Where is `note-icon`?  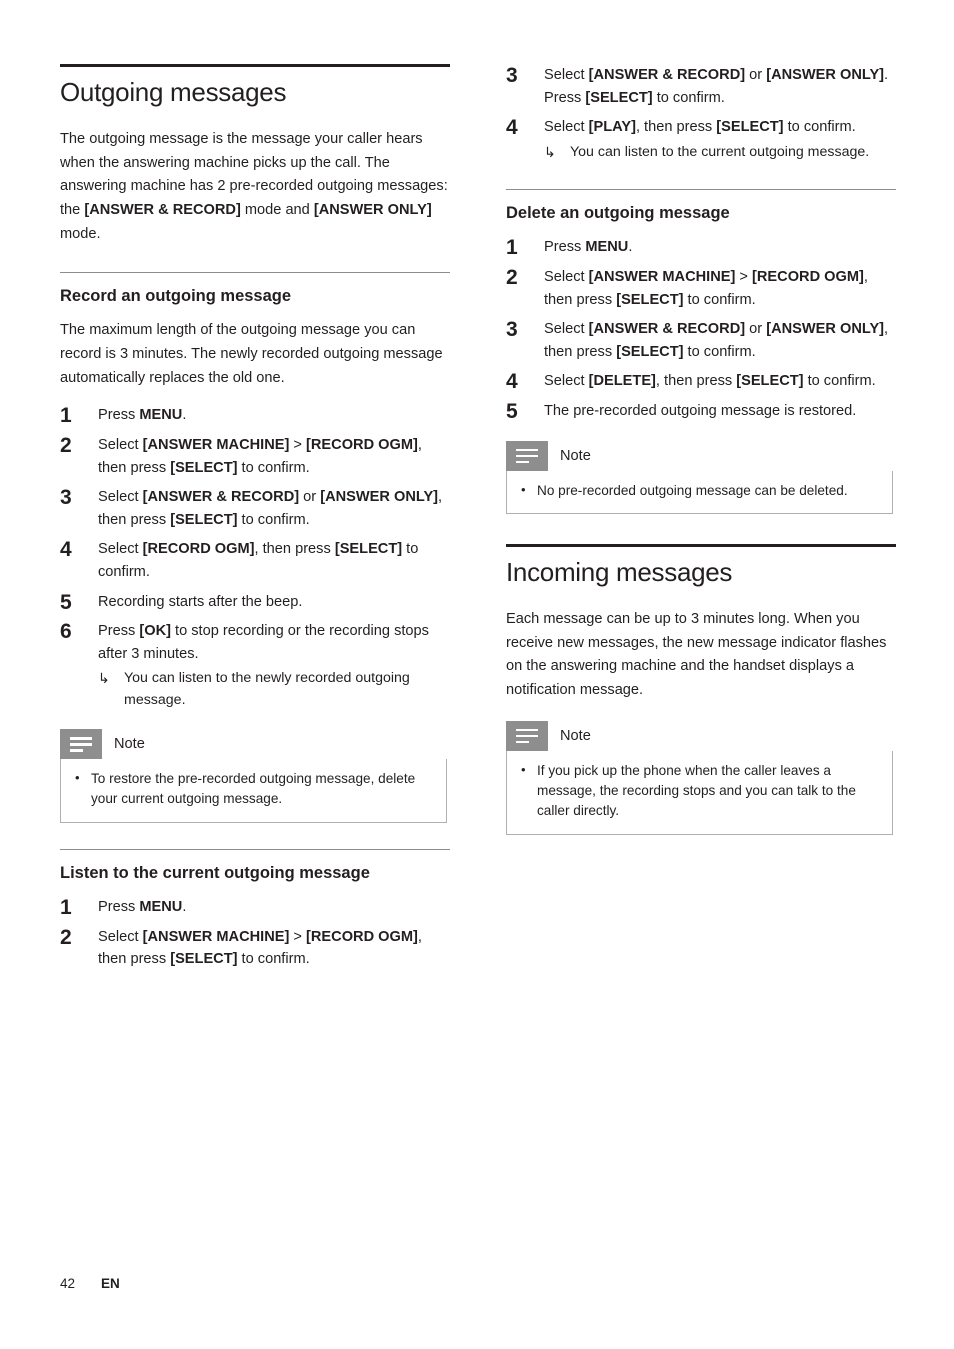
note-icon is located at coordinates (527, 735).